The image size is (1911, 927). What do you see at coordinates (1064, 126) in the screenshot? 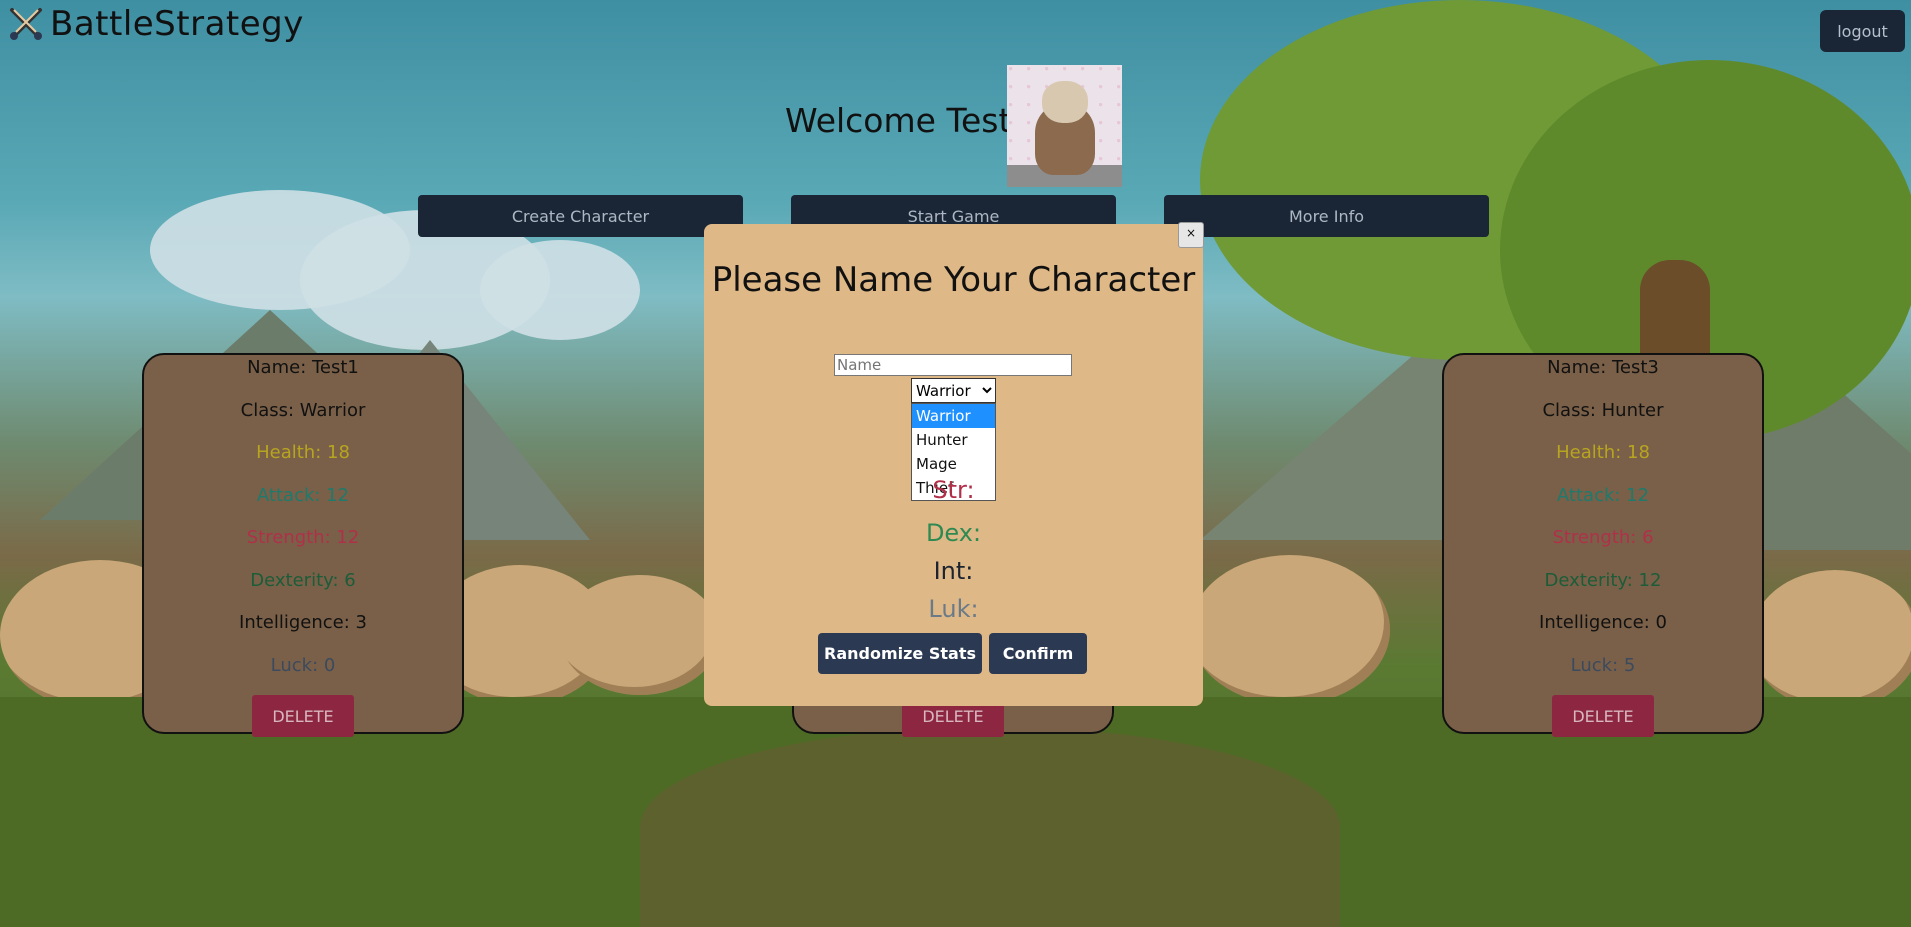
I see `avatar` at bounding box center [1064, 126].